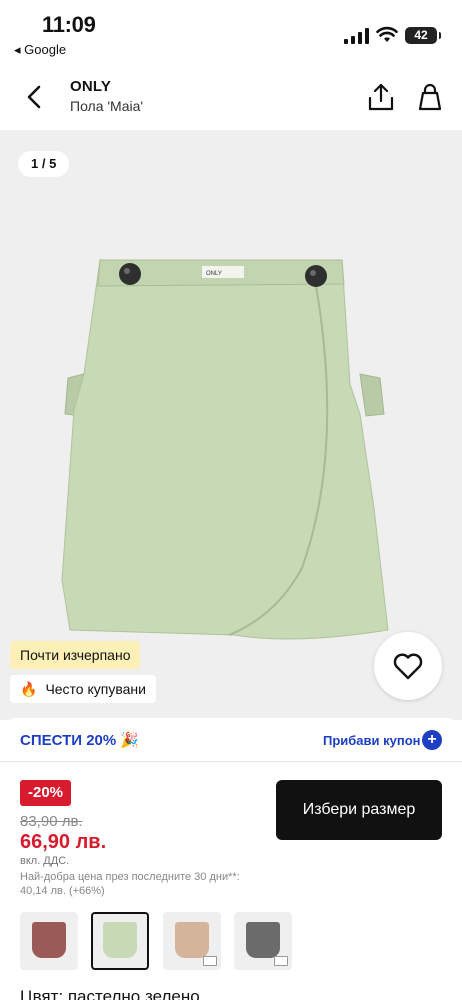 The width and height of the screenshot is (462, 1000). Describe the element at coordinates (95, 689) in the screenshot. I see `popular-badge-label: Често купувани` at that location.